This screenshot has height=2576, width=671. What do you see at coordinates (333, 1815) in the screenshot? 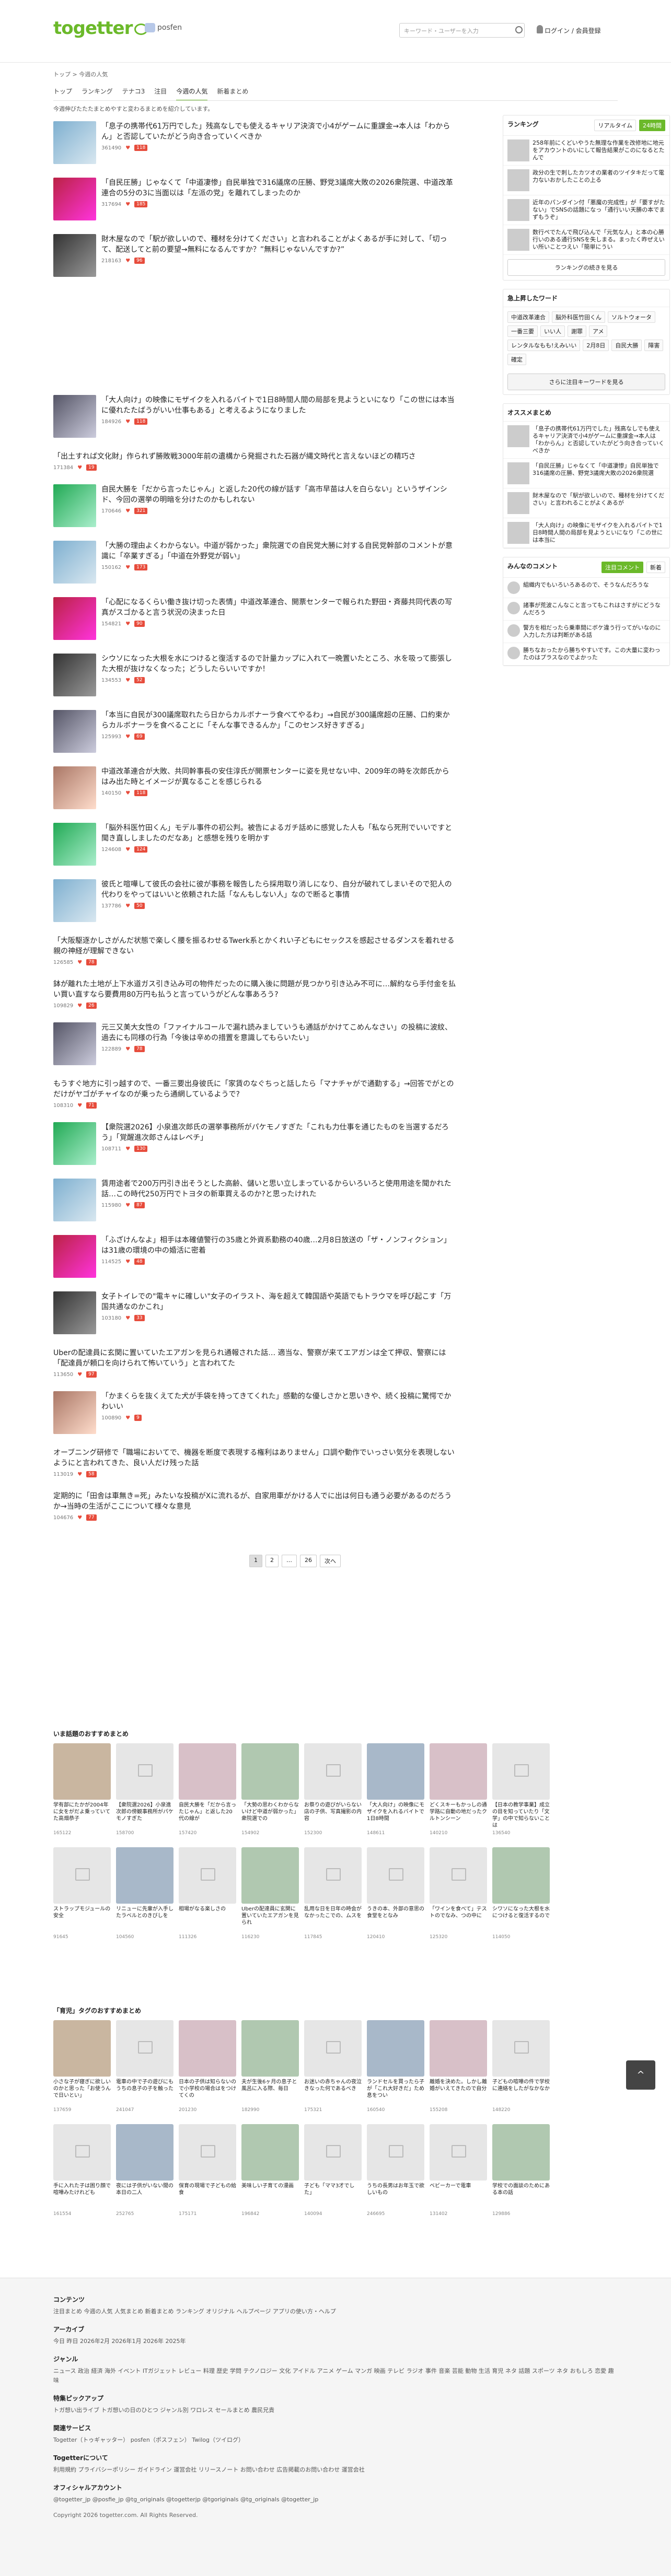
I see `card-title: お祭りの遊びがいらない店の子供、写真撮影の内容` at bounding box center [333, 1815].